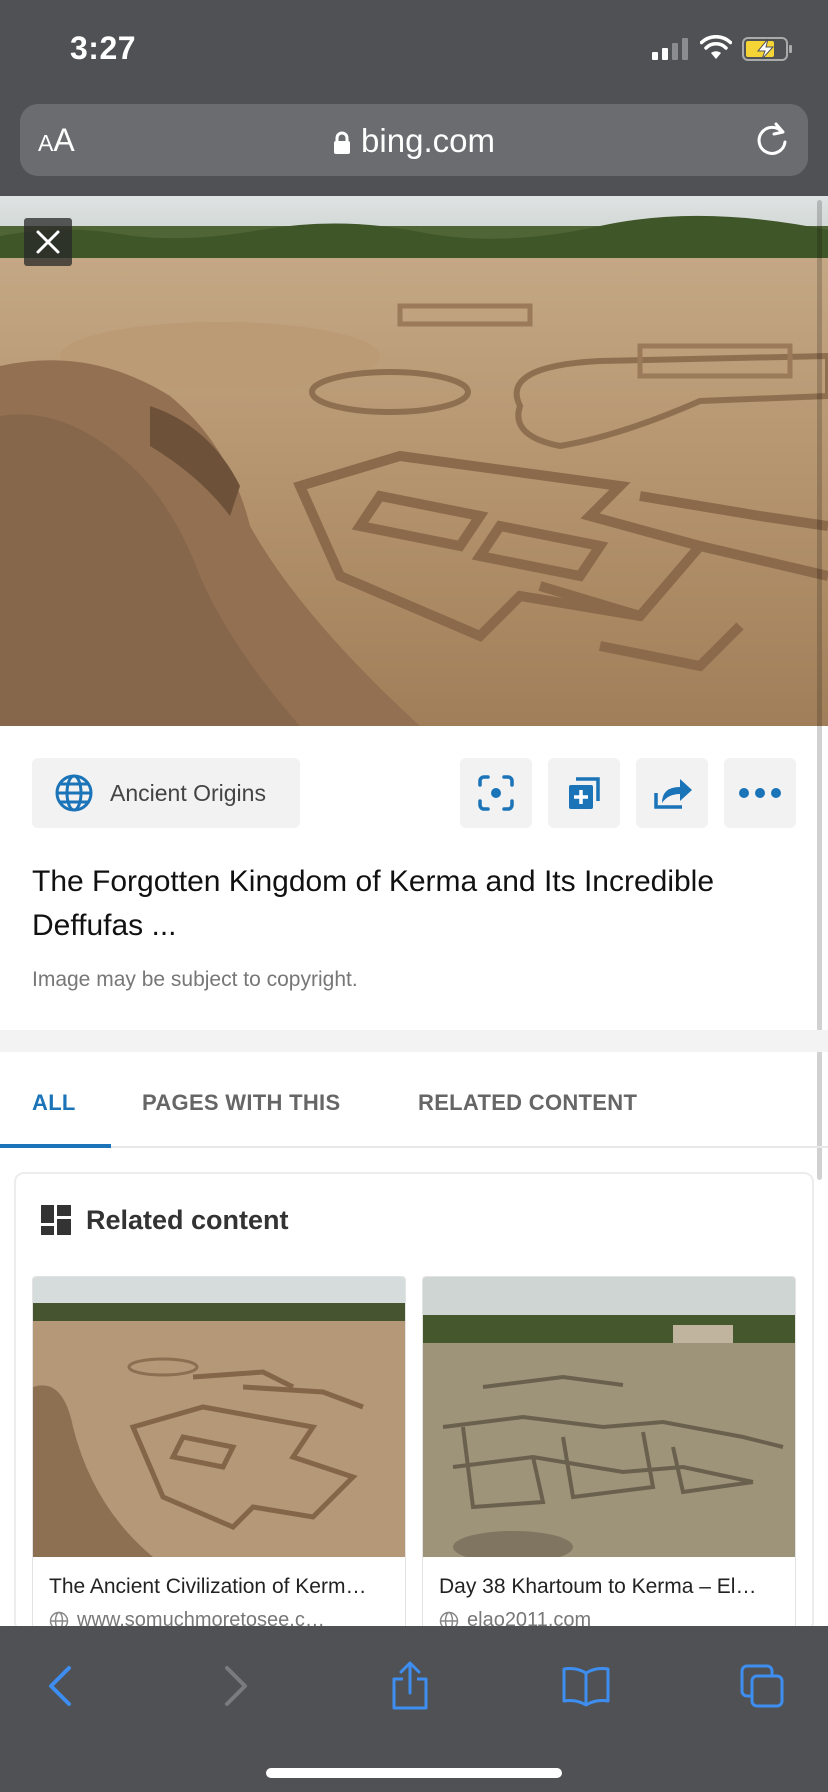  I want to click on share-button, so click(672, 793).